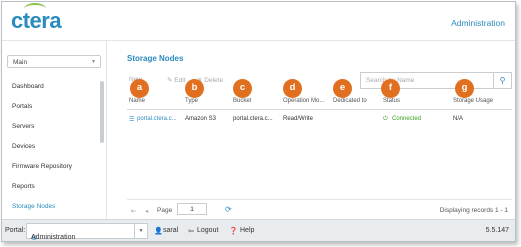  Describe the element at coordinates (473, 210) in the screenshot. I see `displaying-records: Displaying records 1 - 1` at that location.